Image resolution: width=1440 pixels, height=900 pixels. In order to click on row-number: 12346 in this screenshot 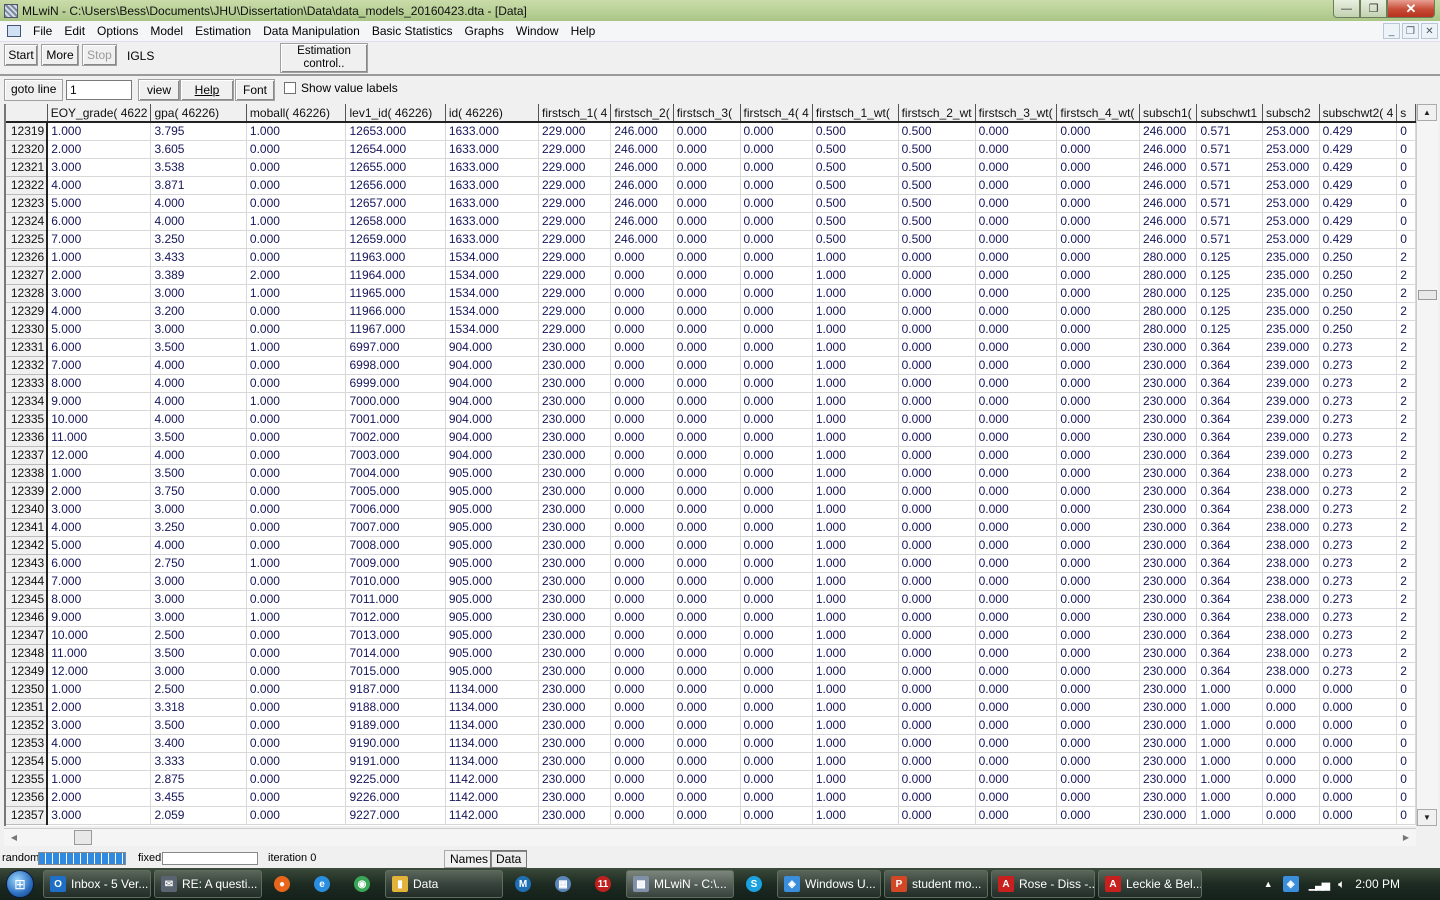, I will do `click(27, 617)`.